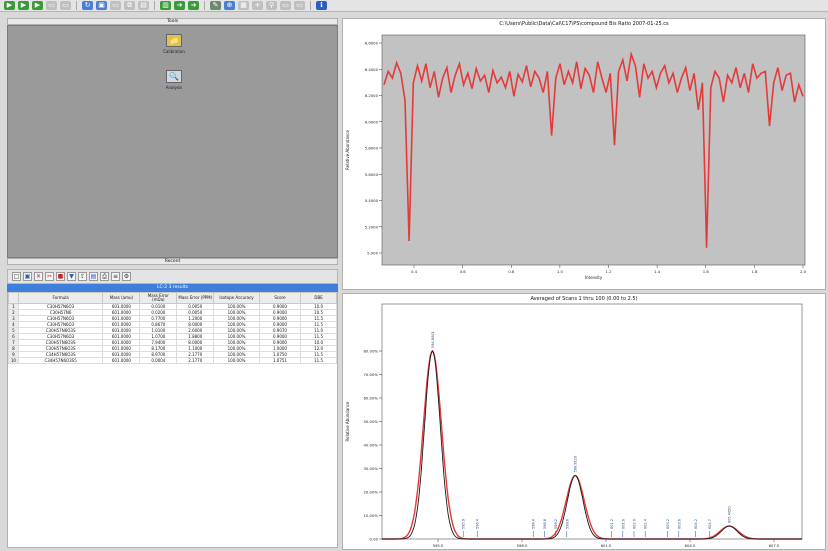 This screenshot has height=551, width=828. Describe the element at coordinates (576, 464) in the screenshot. I see `peak-label: 599.9120` at that location.